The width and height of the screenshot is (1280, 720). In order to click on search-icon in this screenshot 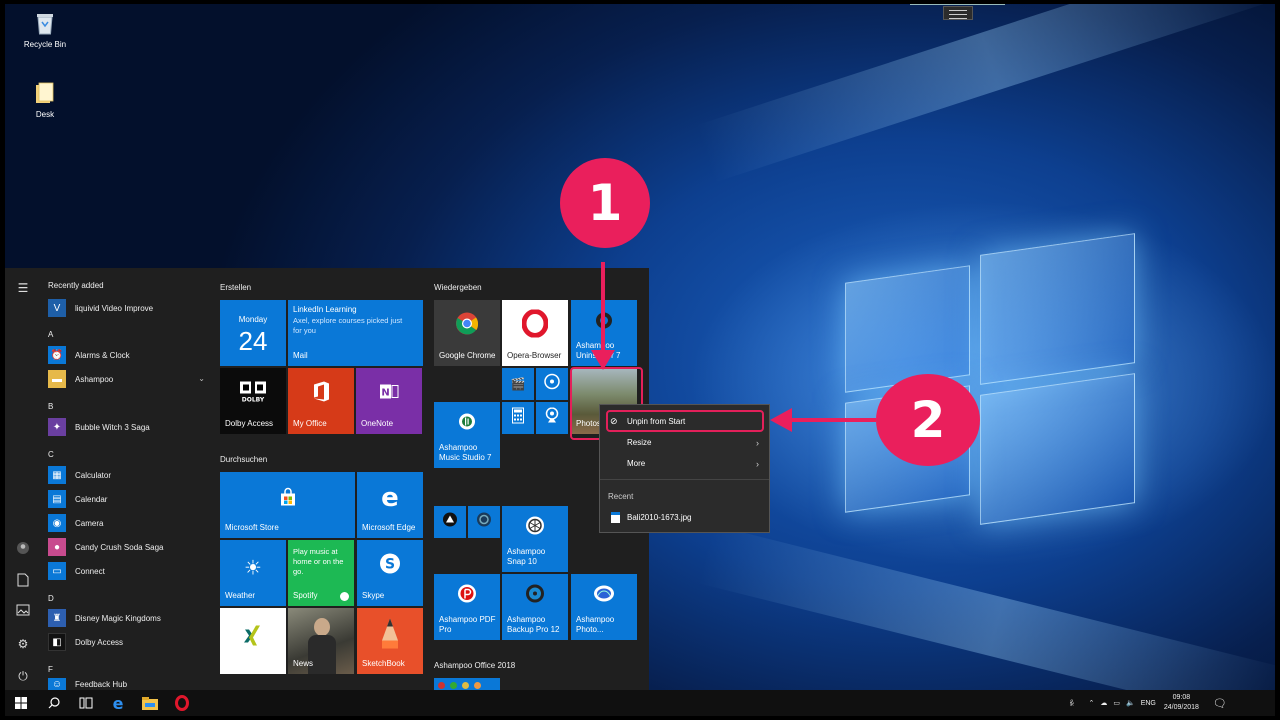, I will do `click(54, 703)`.